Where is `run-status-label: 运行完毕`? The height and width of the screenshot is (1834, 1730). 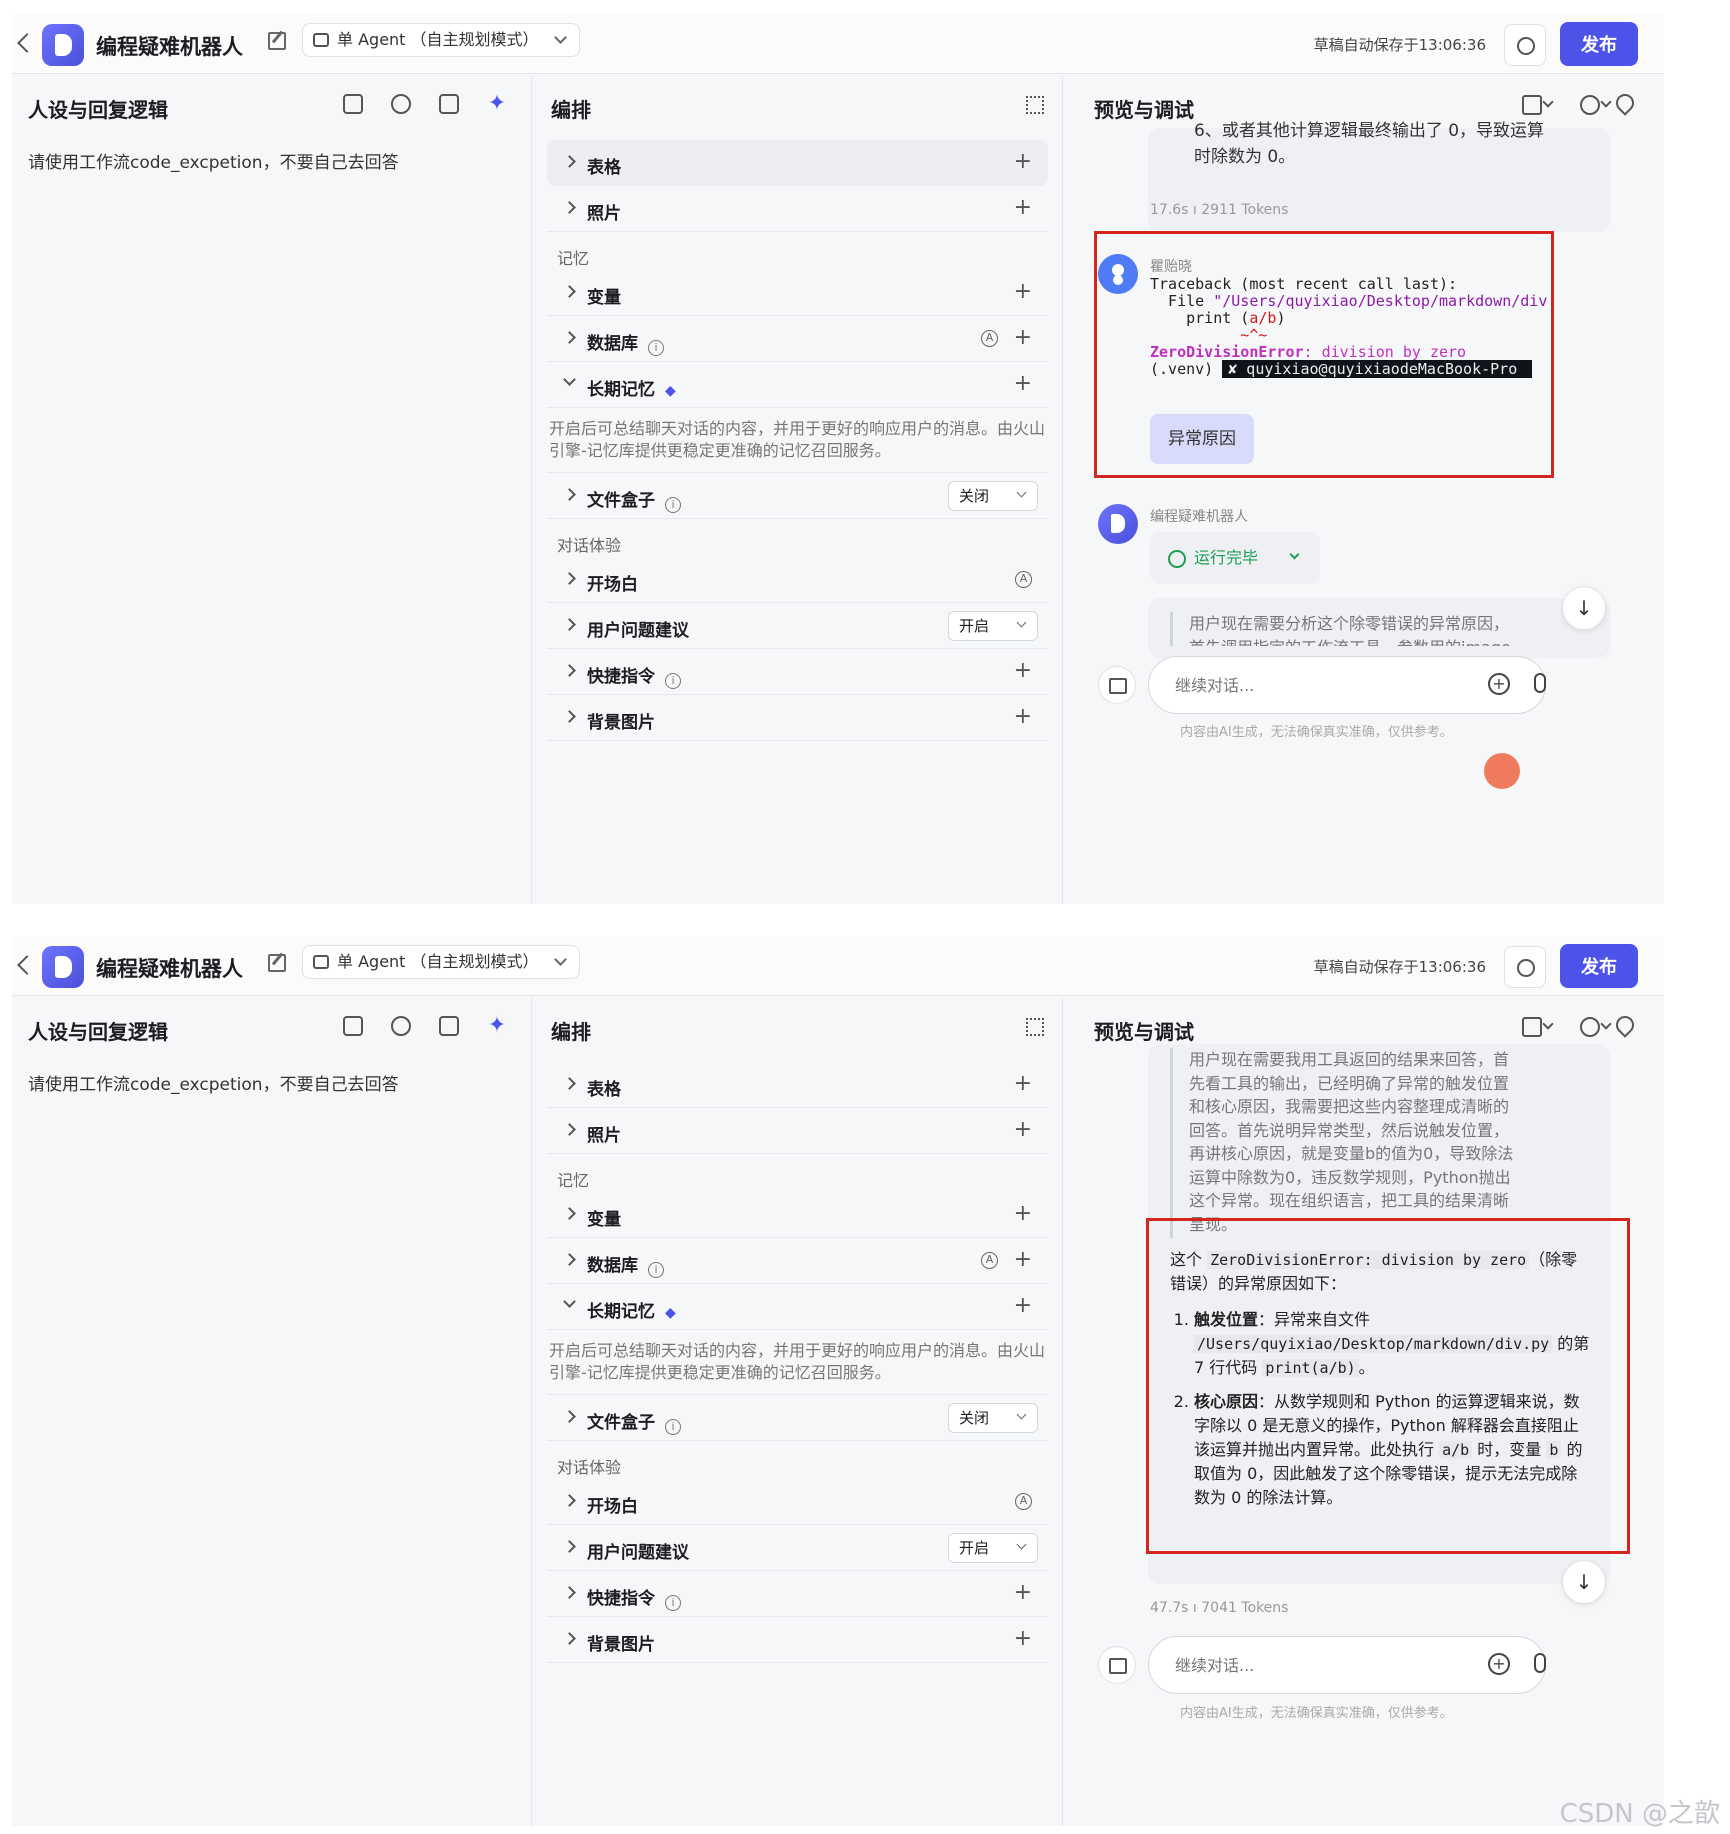 run-status-label: 运行完毕 is located at coordinates (1226, 557).